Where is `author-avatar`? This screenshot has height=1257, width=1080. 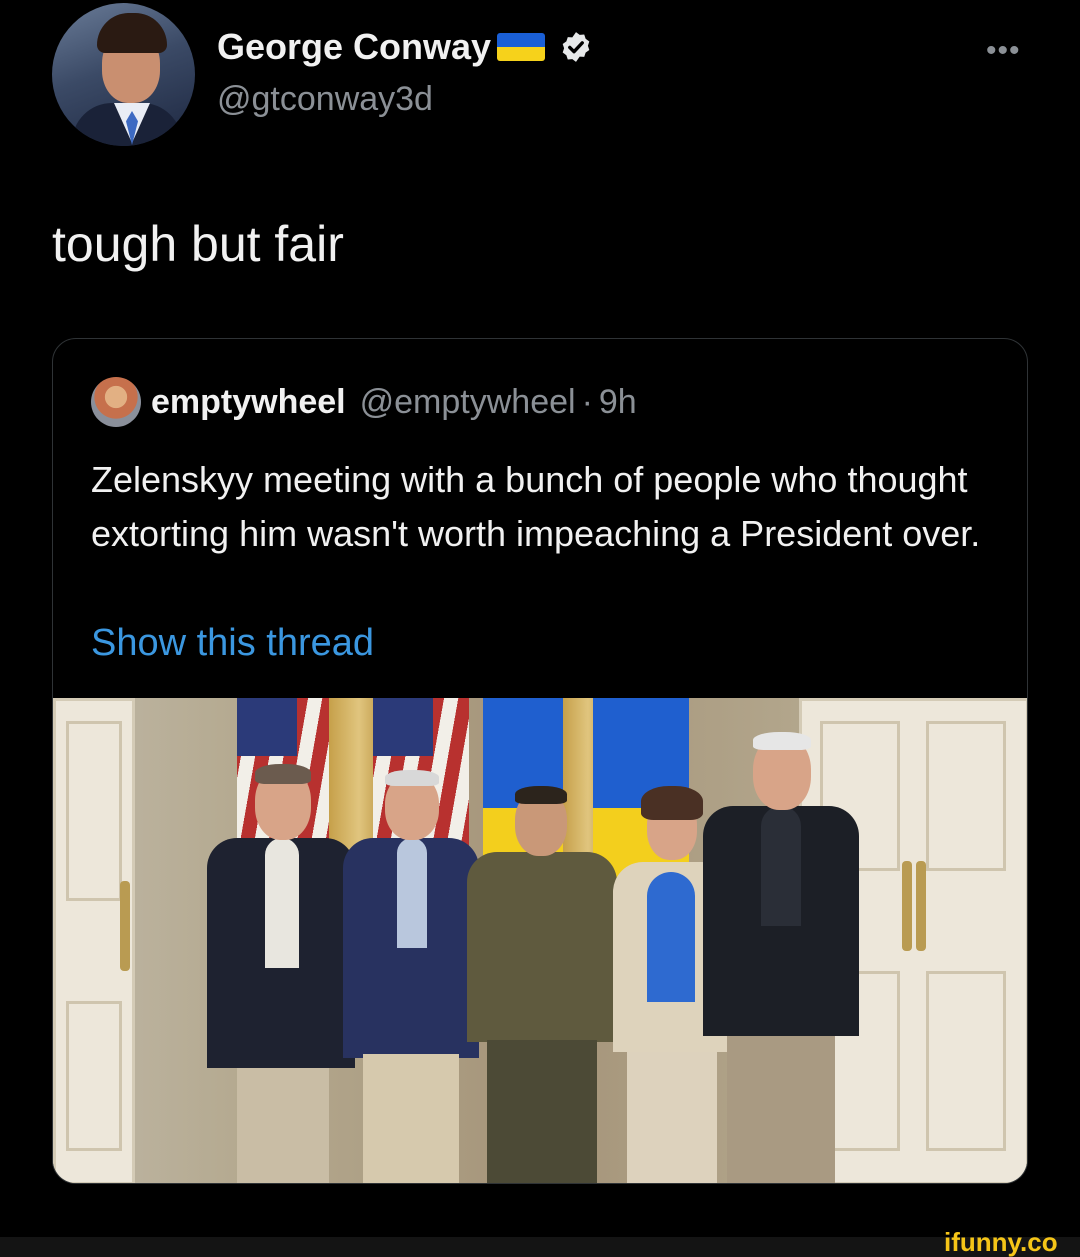
author-avatar is located at coordinates (123, 74).